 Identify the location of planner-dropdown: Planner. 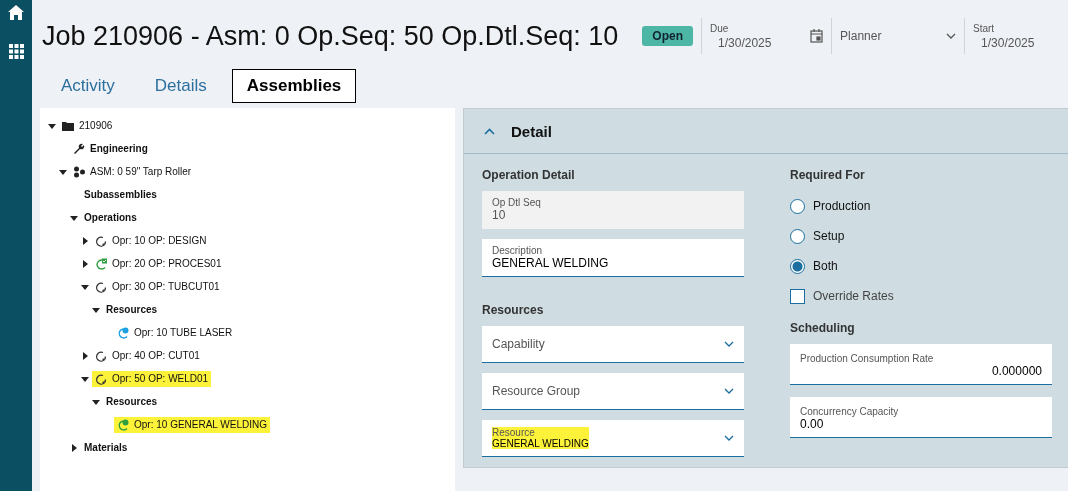
(898, 36).